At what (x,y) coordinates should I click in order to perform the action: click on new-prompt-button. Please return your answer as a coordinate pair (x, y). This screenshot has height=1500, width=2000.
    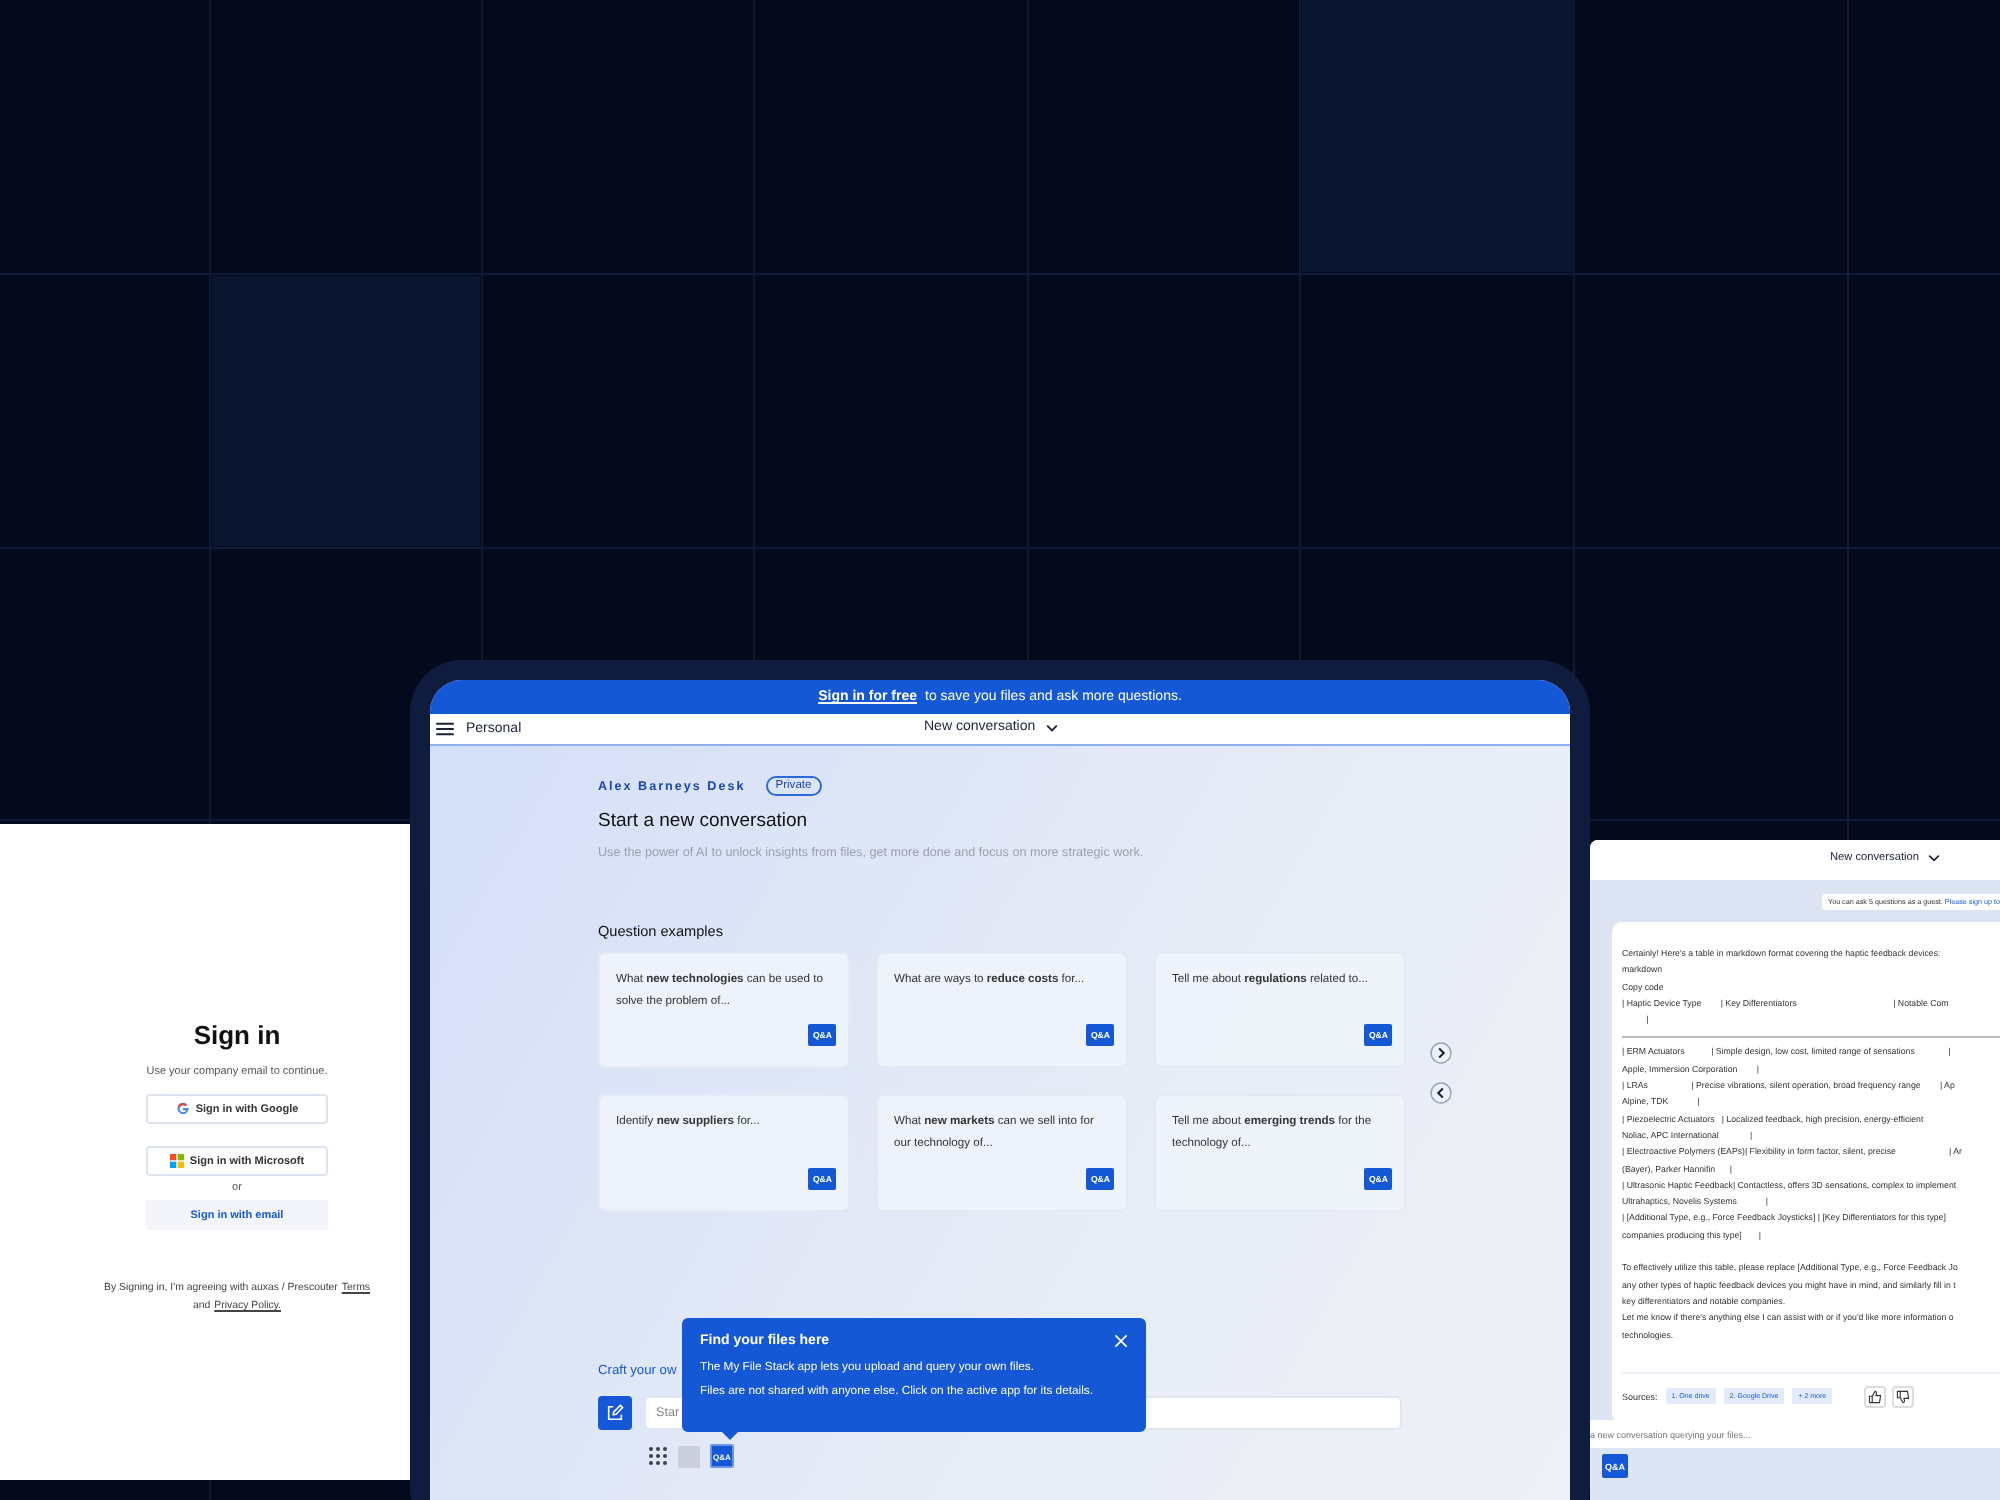
    Looking at the image, I should click on (615, 1413).